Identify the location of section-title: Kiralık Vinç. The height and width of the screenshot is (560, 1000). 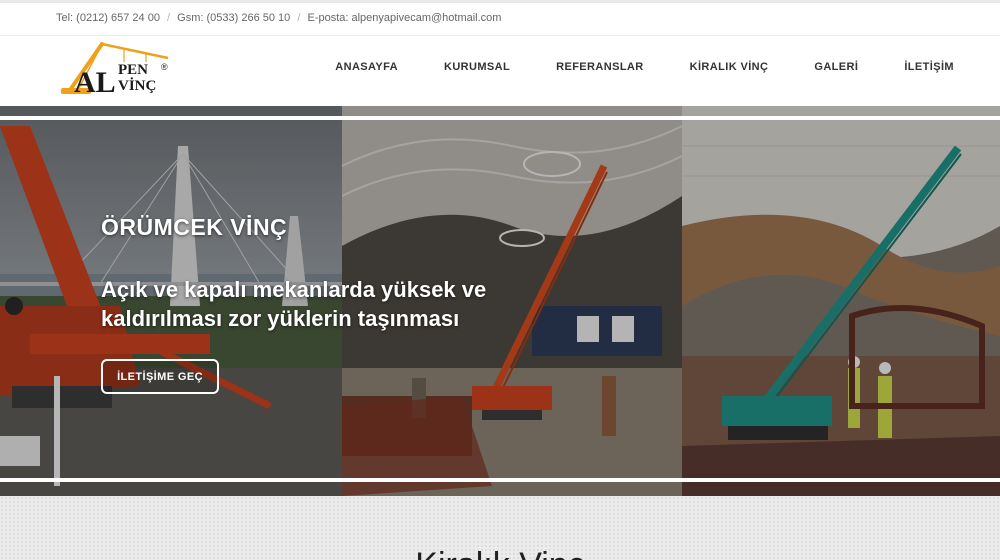
(500, 553).